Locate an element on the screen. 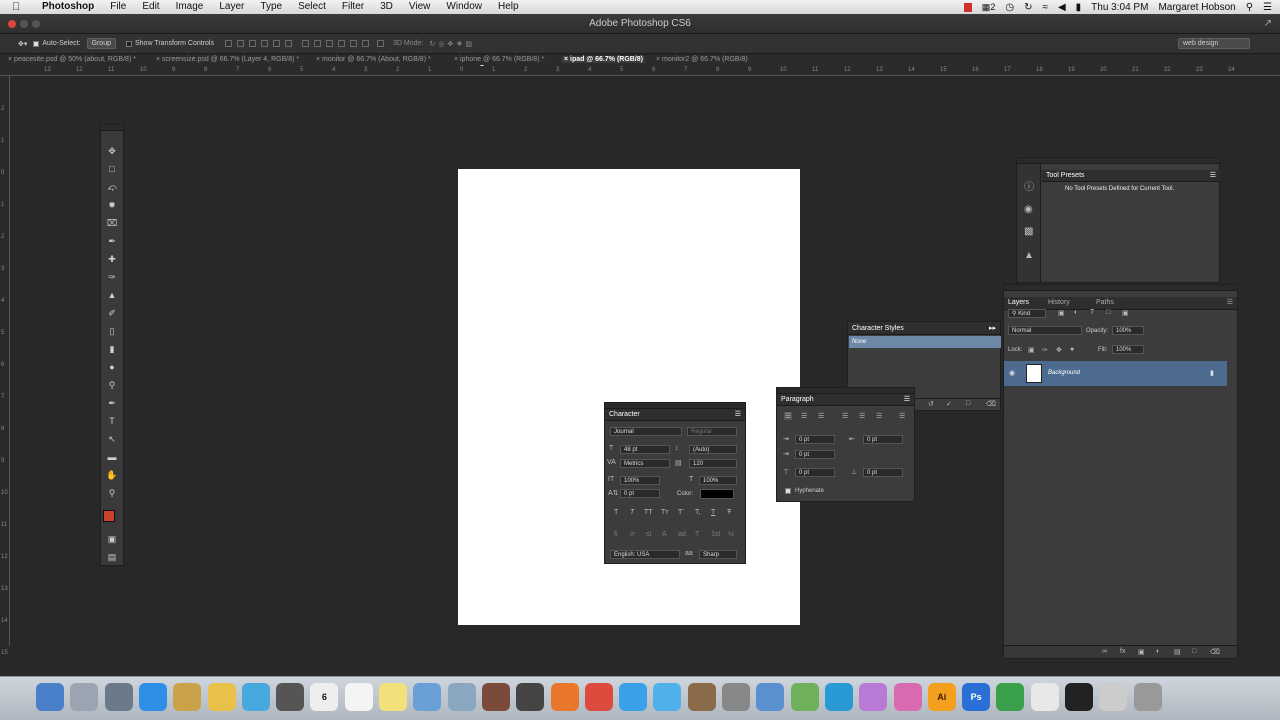  close-window-icon is located at coordinates (12, 24).